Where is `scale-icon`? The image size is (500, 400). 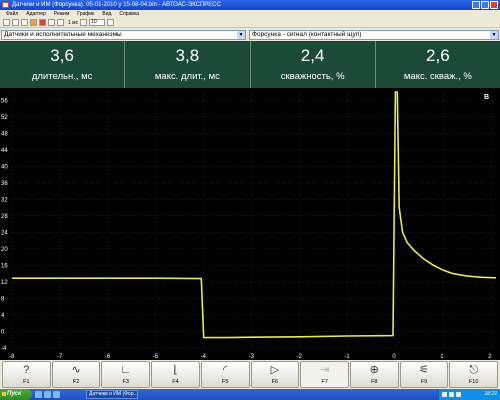 scale-icon is located at coordinates (111, 22).